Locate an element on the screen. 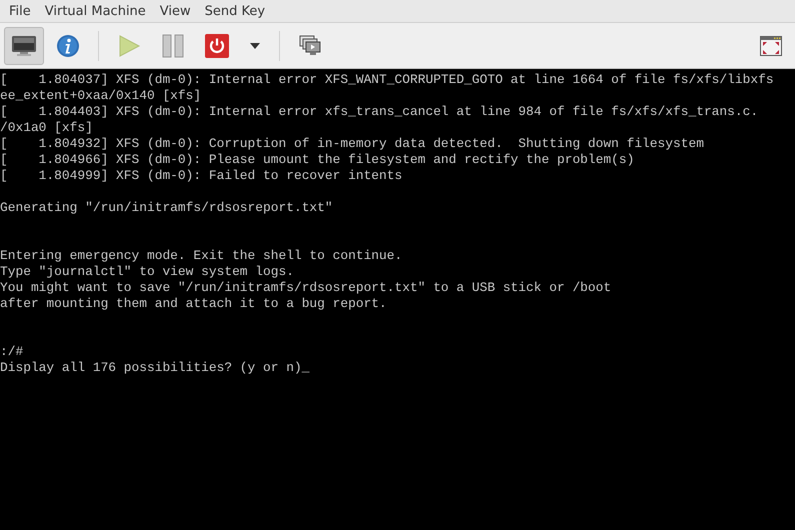 This screenshot has width=795, height=530. console-line: :/# is located at coordinates (12, 352).